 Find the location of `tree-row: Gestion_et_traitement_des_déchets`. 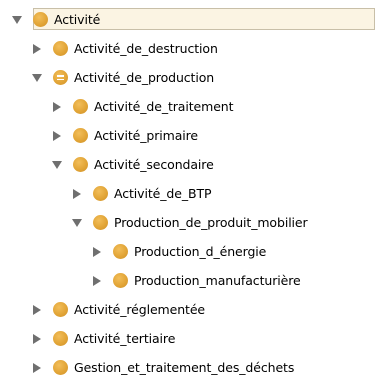

tree-row: Gestion_et_traitement_des_déchets is located at coordinates (189, 367).